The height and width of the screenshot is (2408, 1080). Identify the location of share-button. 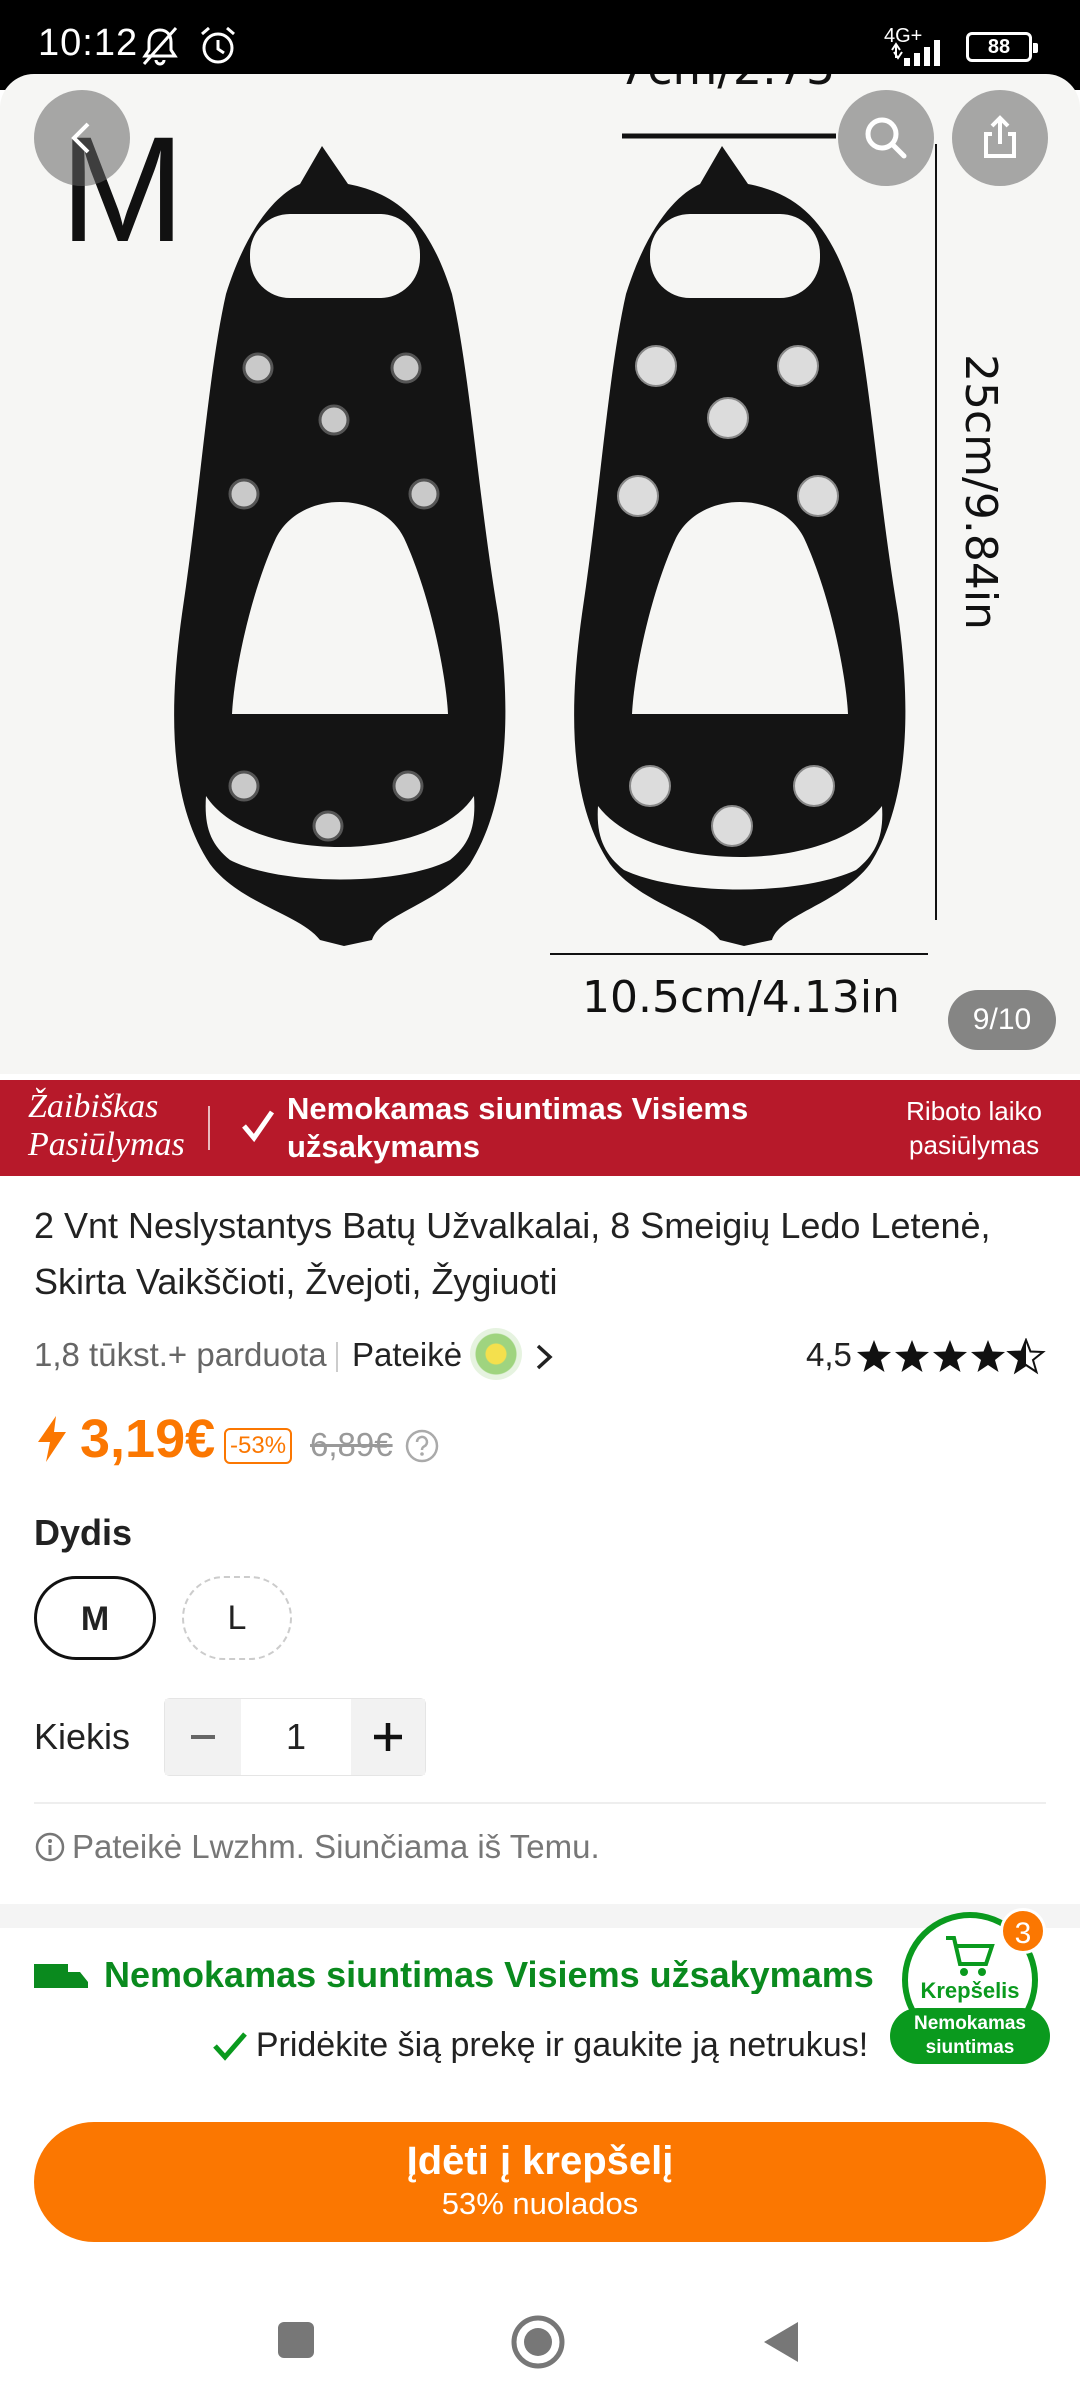
(1000, 138).